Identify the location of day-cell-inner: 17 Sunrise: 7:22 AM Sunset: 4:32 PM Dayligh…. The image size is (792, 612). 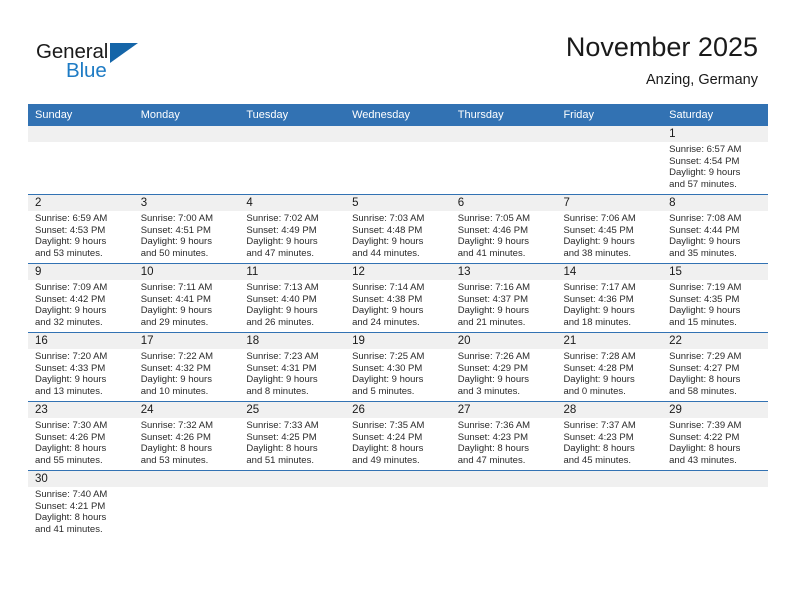
(186, 367).